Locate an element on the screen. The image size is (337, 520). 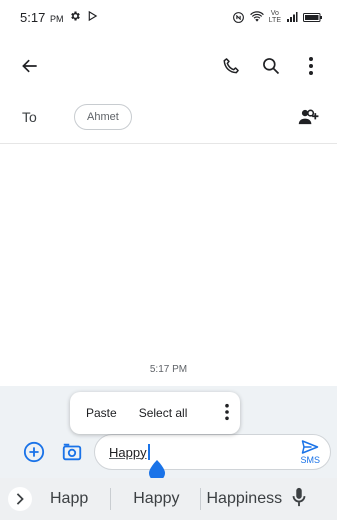
battery-icon is located at coordinates (313, 17).